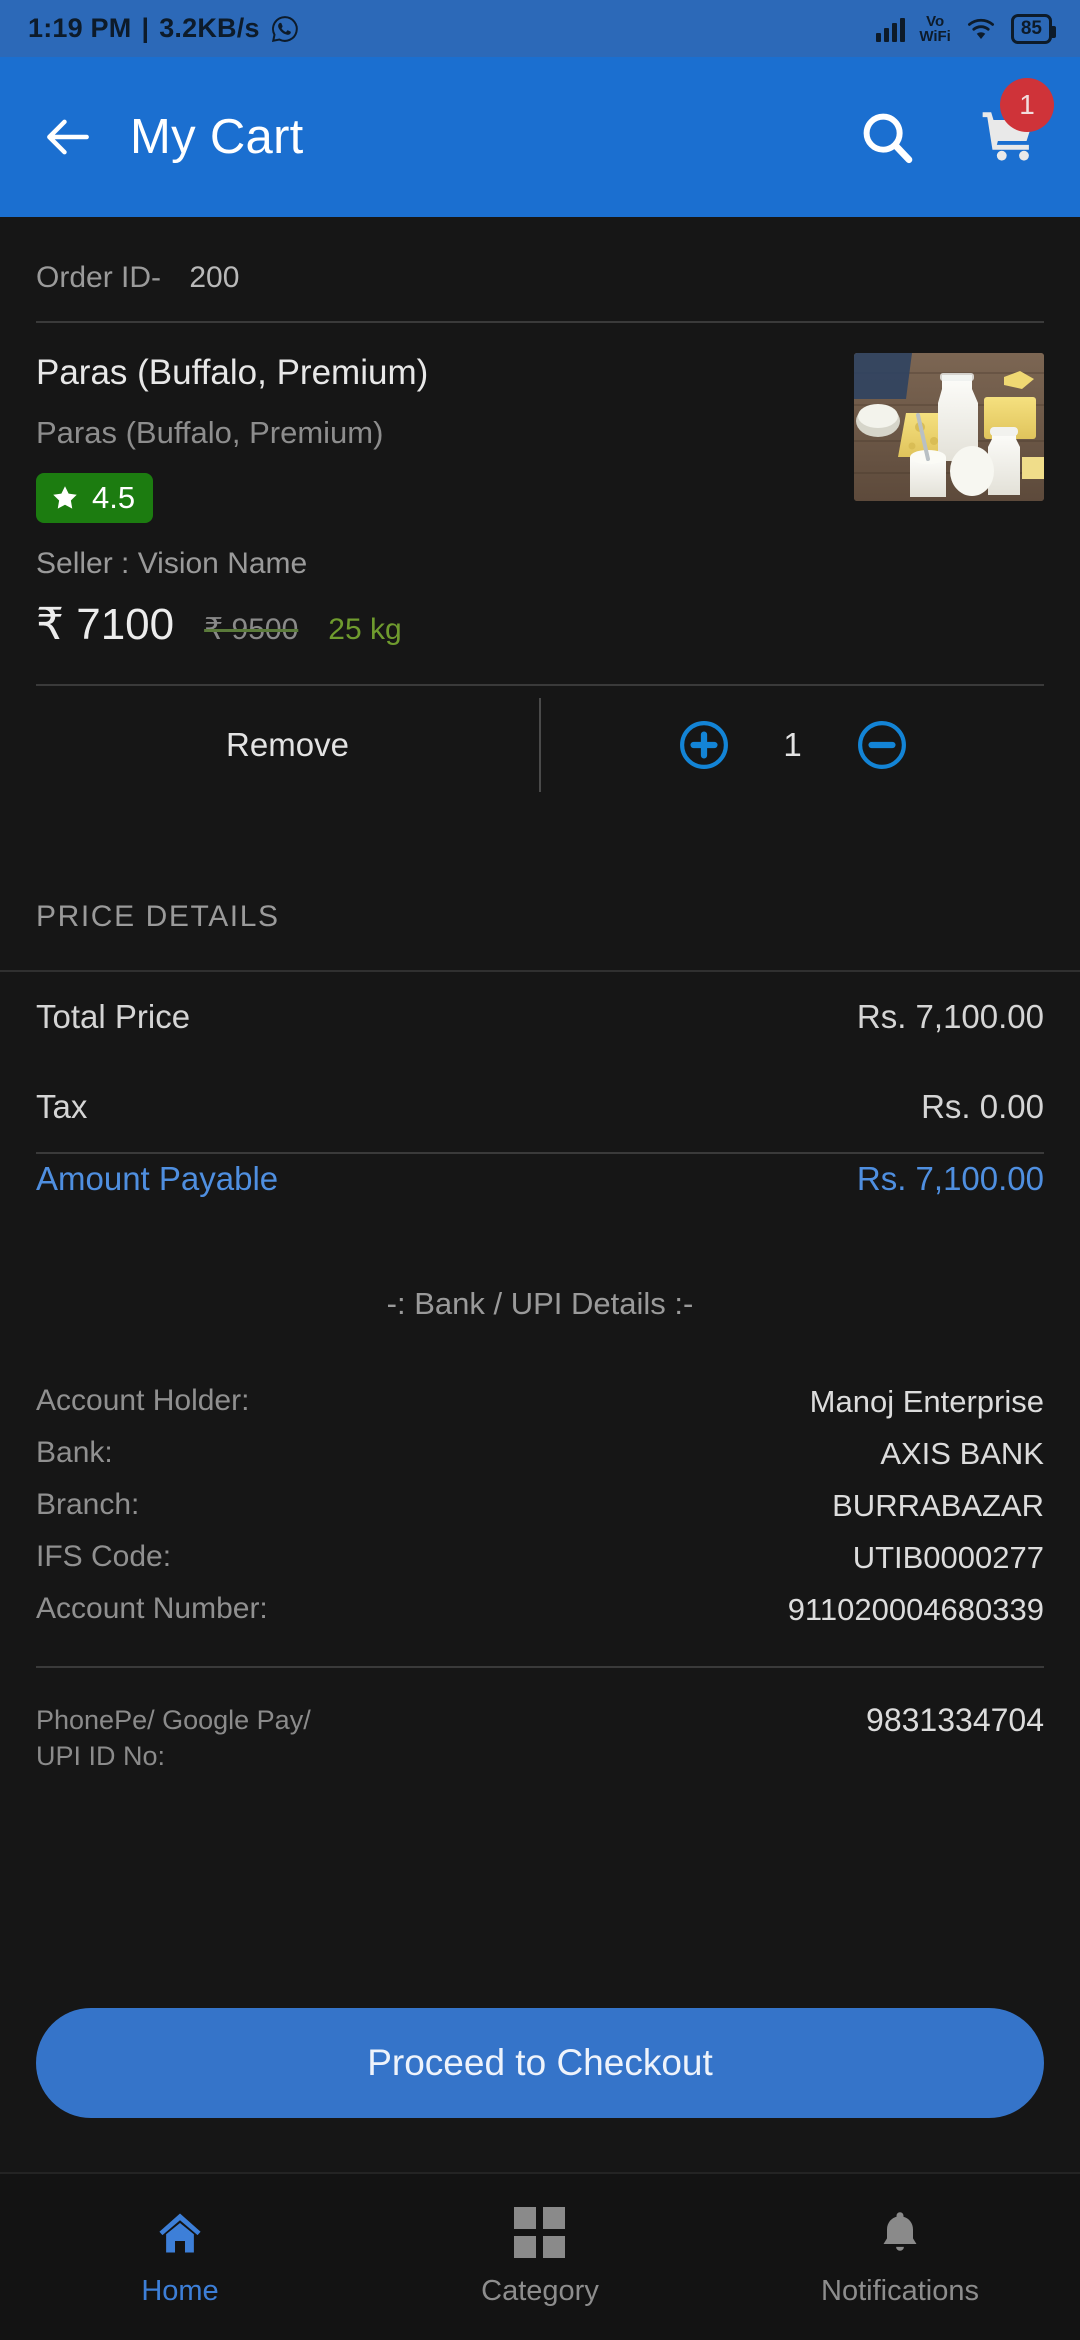  What do you see at coordinates (284, 28) in the screenshot?
I see `whatsapp-icon` at bounding box center [284, 28].